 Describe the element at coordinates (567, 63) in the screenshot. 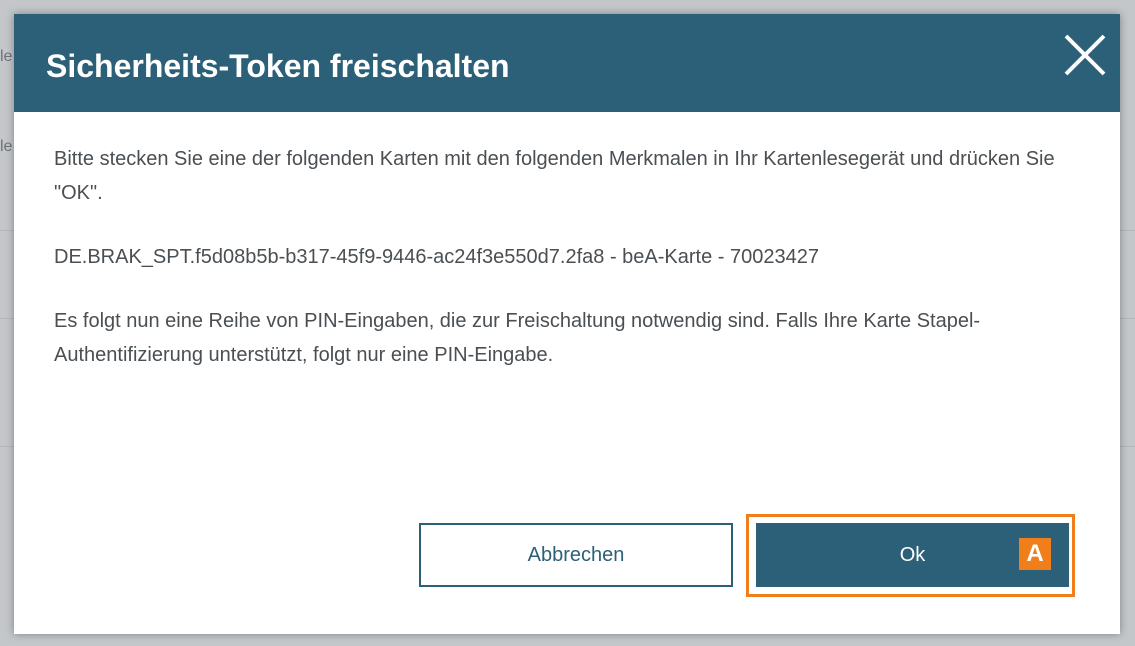

I see `dialog-header: Sicherheits-Token freischalten` at that location.